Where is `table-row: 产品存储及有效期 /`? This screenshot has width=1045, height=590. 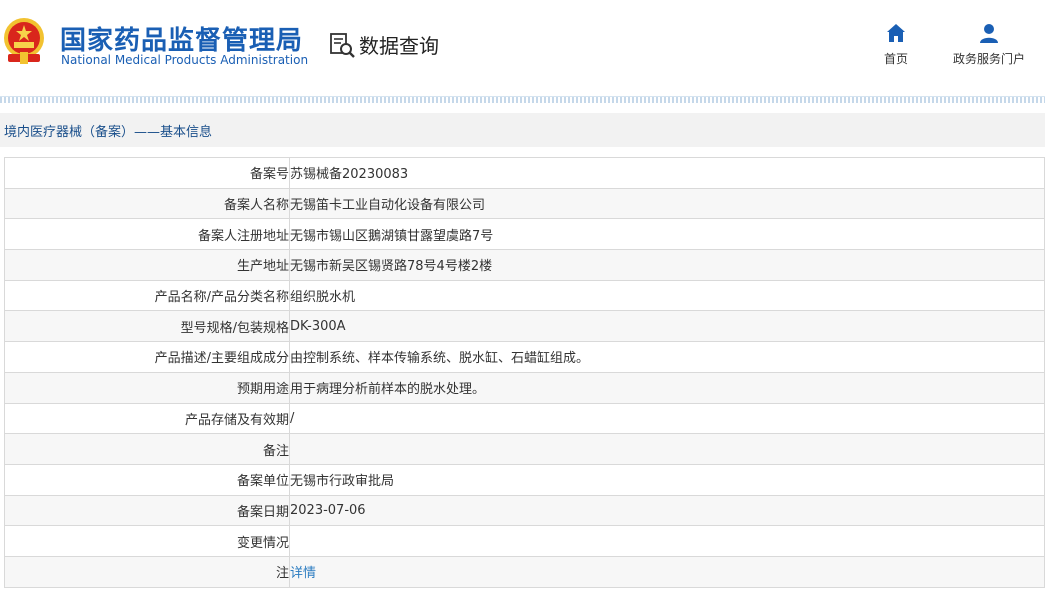 table-row: 产品存储及有效期 / is located at coordinates (524, 418).